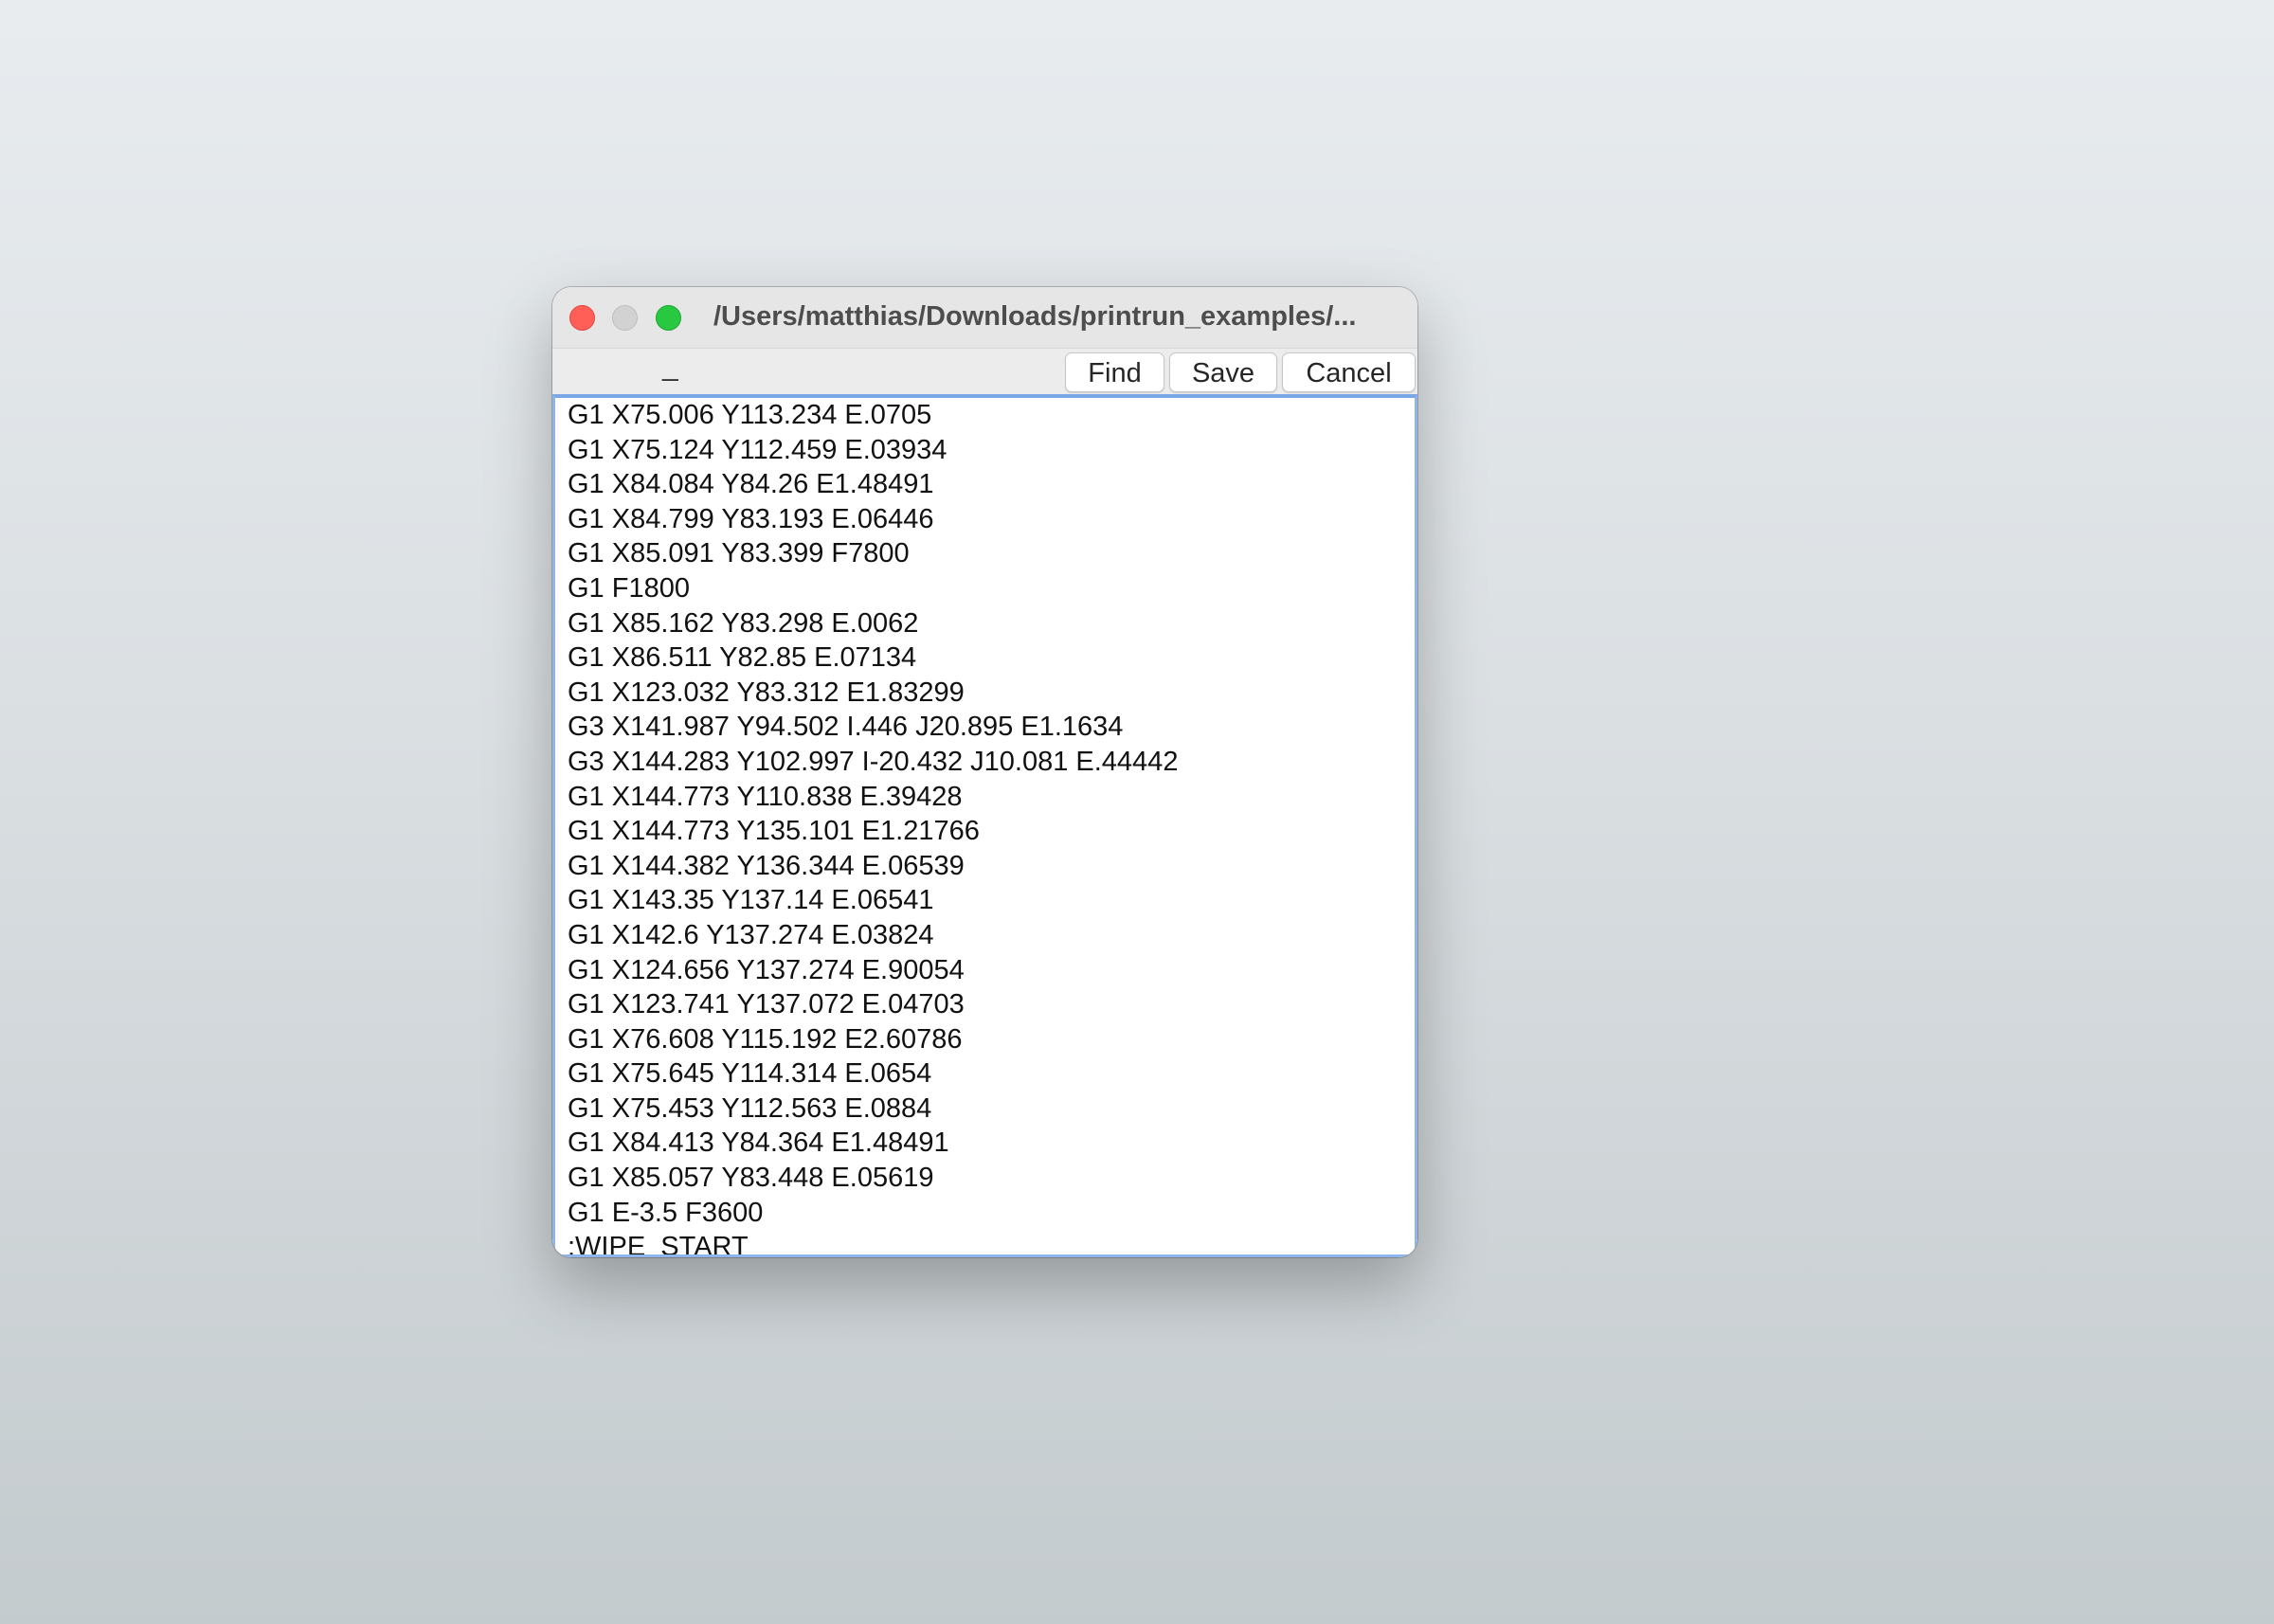 The image size is (2274, 1624). Describe the element at coordinates (985, 971) in the screenshot. I see `editor-line: G1 X124.656 Y137.274 E.90054` at that location.